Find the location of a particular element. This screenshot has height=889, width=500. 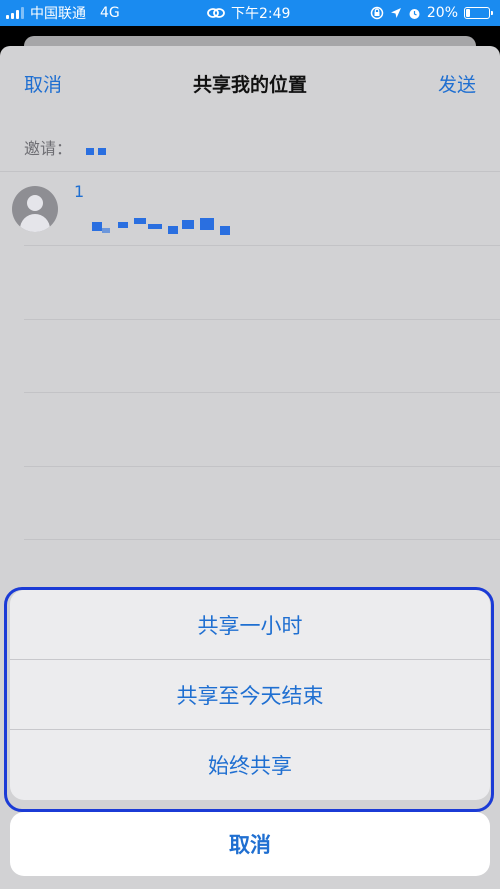

battery-level-fill is located at coordinates (468, 13).